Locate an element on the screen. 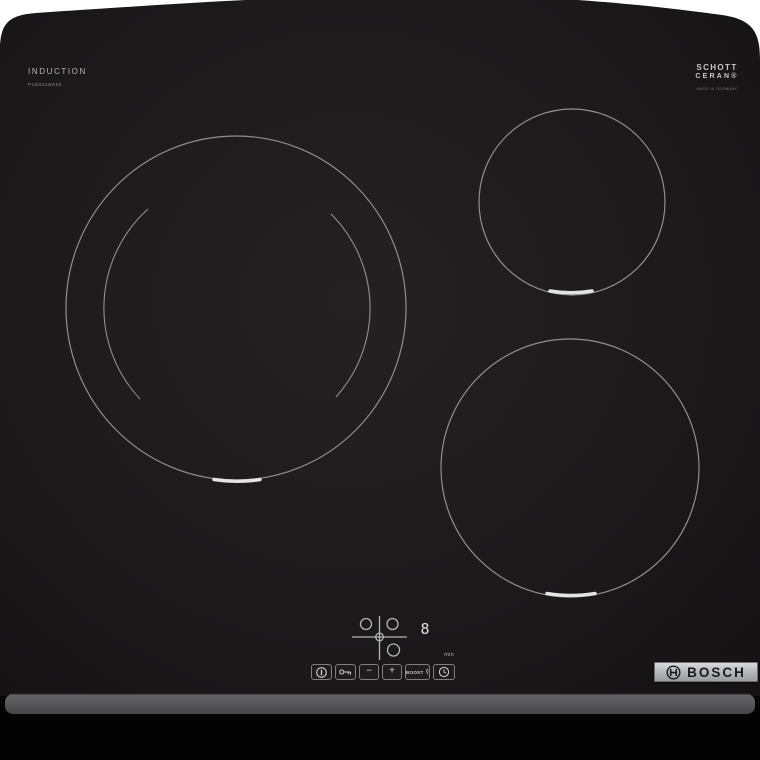 The height and width of the screenshot is (760, 760). schott-logo-line2: CERAN® is located at coordinates (717, 76).